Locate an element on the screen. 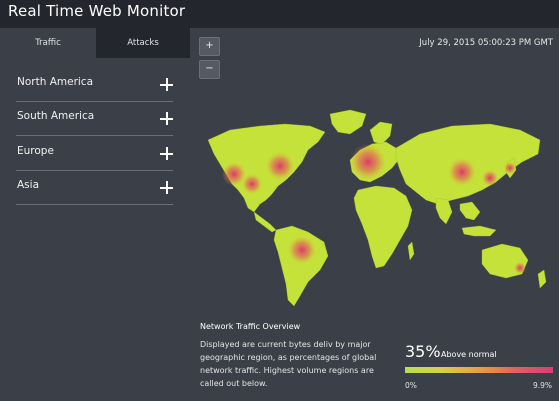  tab-bar: Traffic Attacks is located at coordinates (95, 43).